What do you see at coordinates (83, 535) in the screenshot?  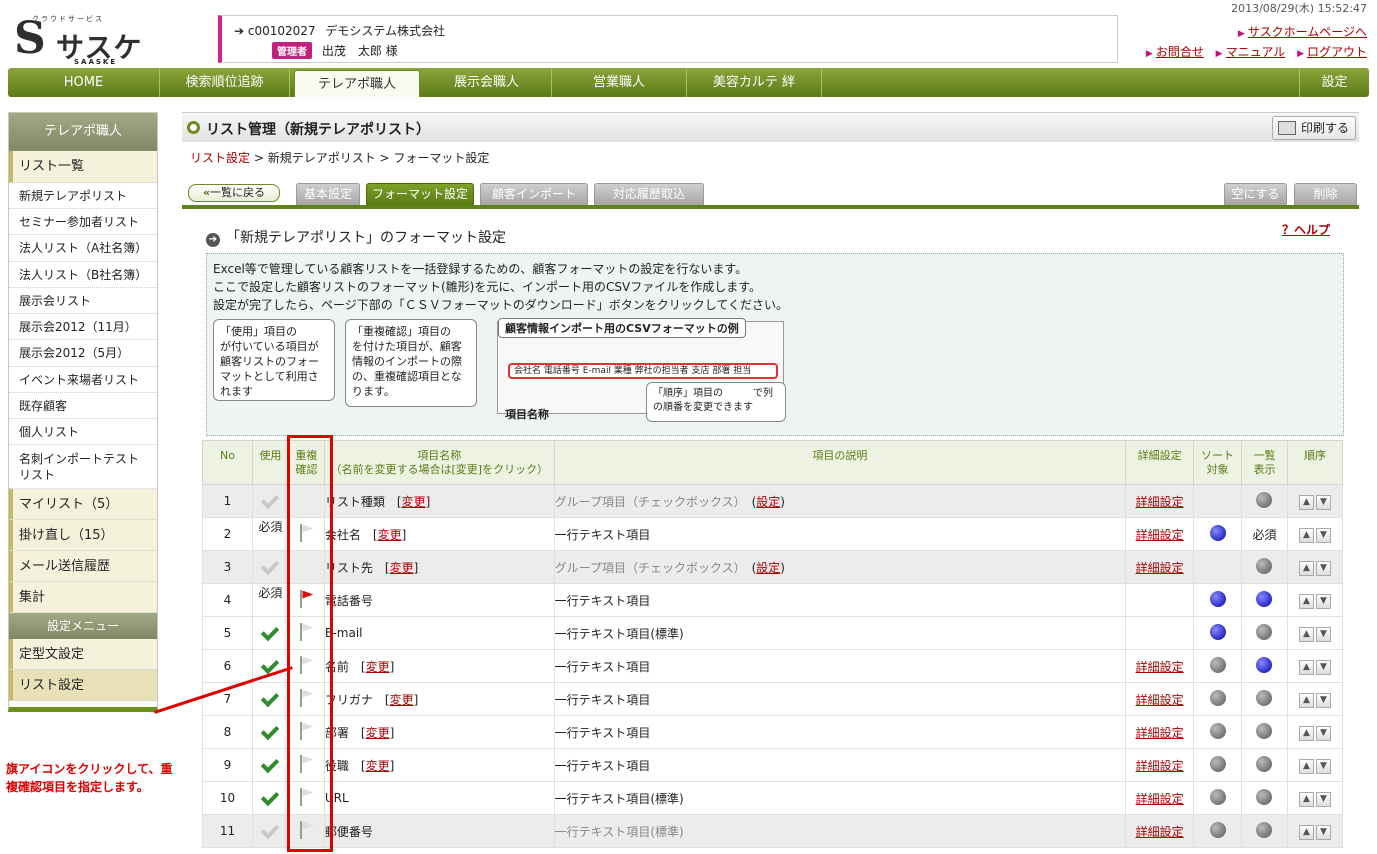 I see `sidebar-item-recall: 掛け直し（15）` at bounding box center [83, 535].